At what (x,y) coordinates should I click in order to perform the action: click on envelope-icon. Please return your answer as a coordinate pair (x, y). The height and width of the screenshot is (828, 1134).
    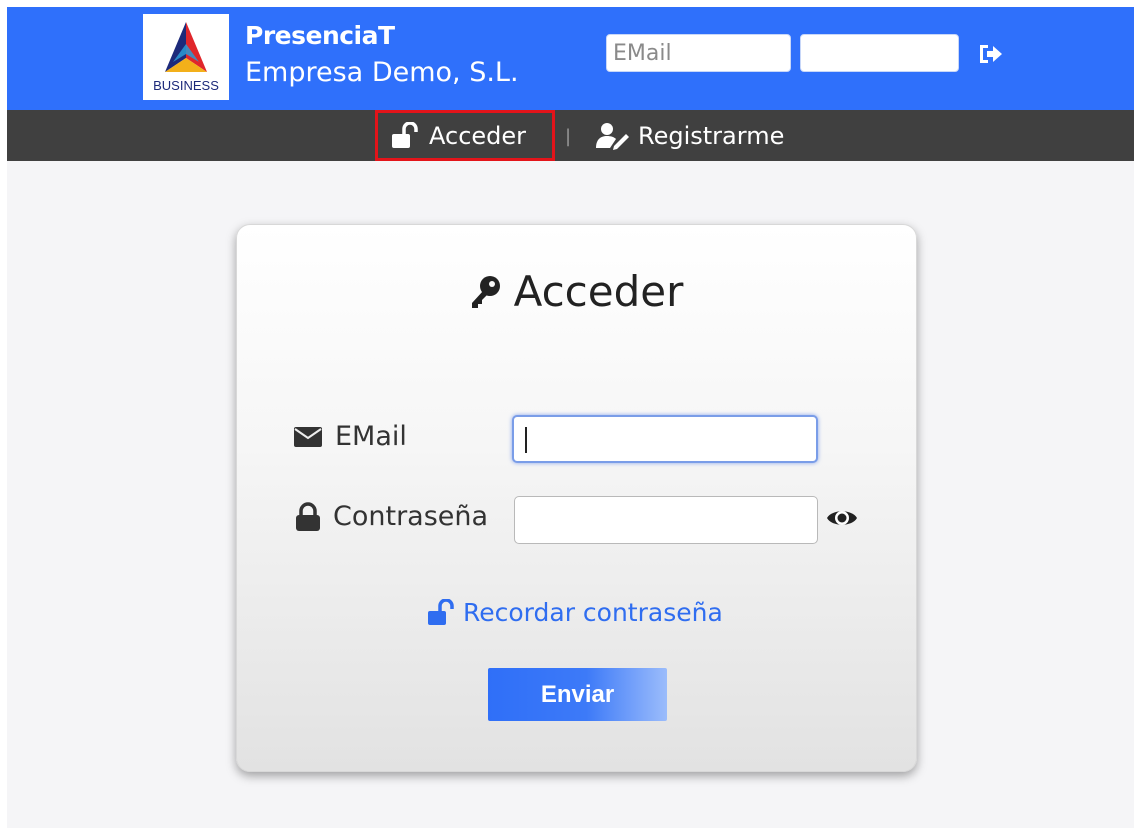
    Looking at the image, I should click on (308, 436).